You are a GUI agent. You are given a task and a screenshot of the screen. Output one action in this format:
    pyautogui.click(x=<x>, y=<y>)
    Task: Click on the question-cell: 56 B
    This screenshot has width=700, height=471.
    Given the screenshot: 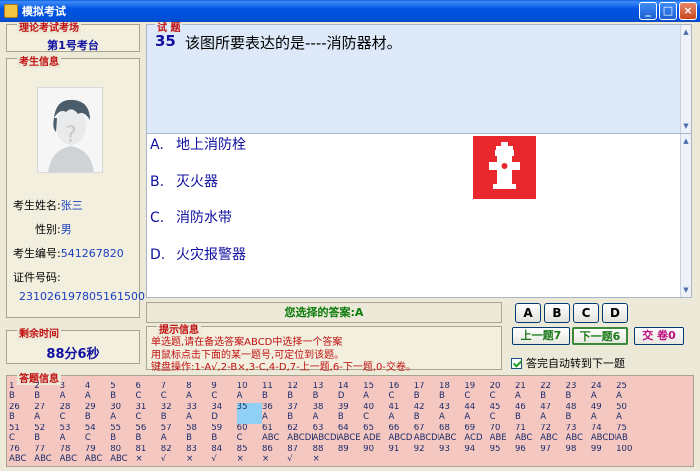 What is the action you would take?
    pyautogui.click(x=147, y=434)
    